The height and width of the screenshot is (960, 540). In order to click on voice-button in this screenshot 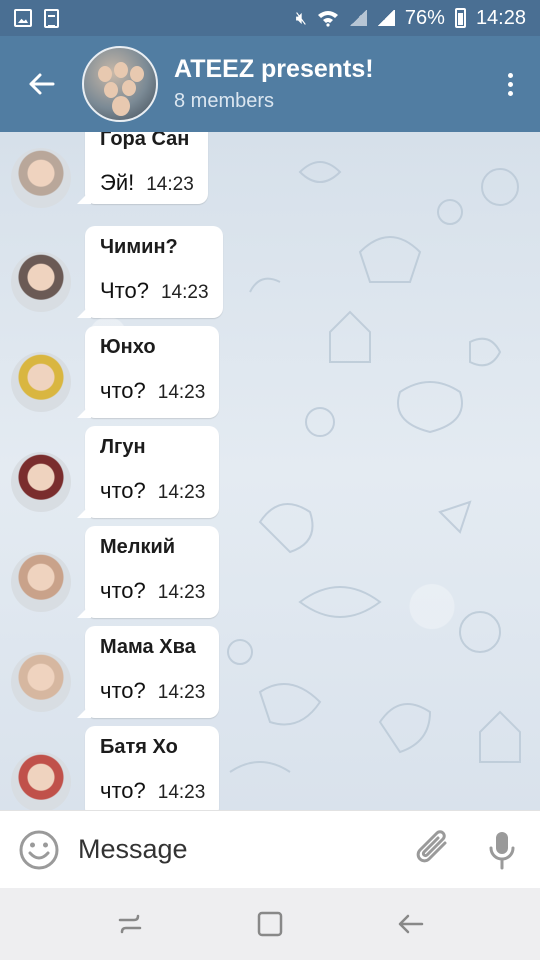, I will do `click(502, 850)`.